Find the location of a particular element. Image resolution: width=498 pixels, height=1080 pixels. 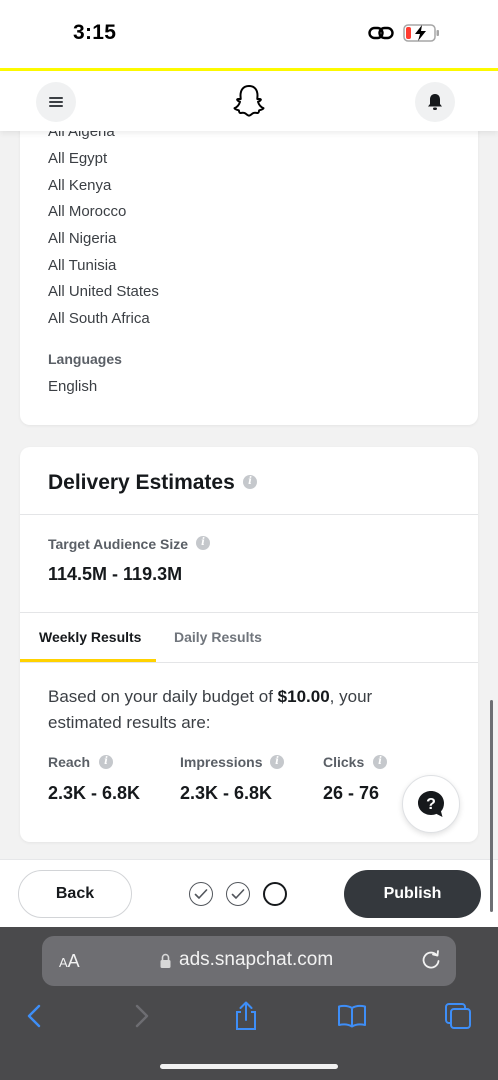

browser-toolbar: AA ads.snapchat.com is located at coordinates (249, 1003).